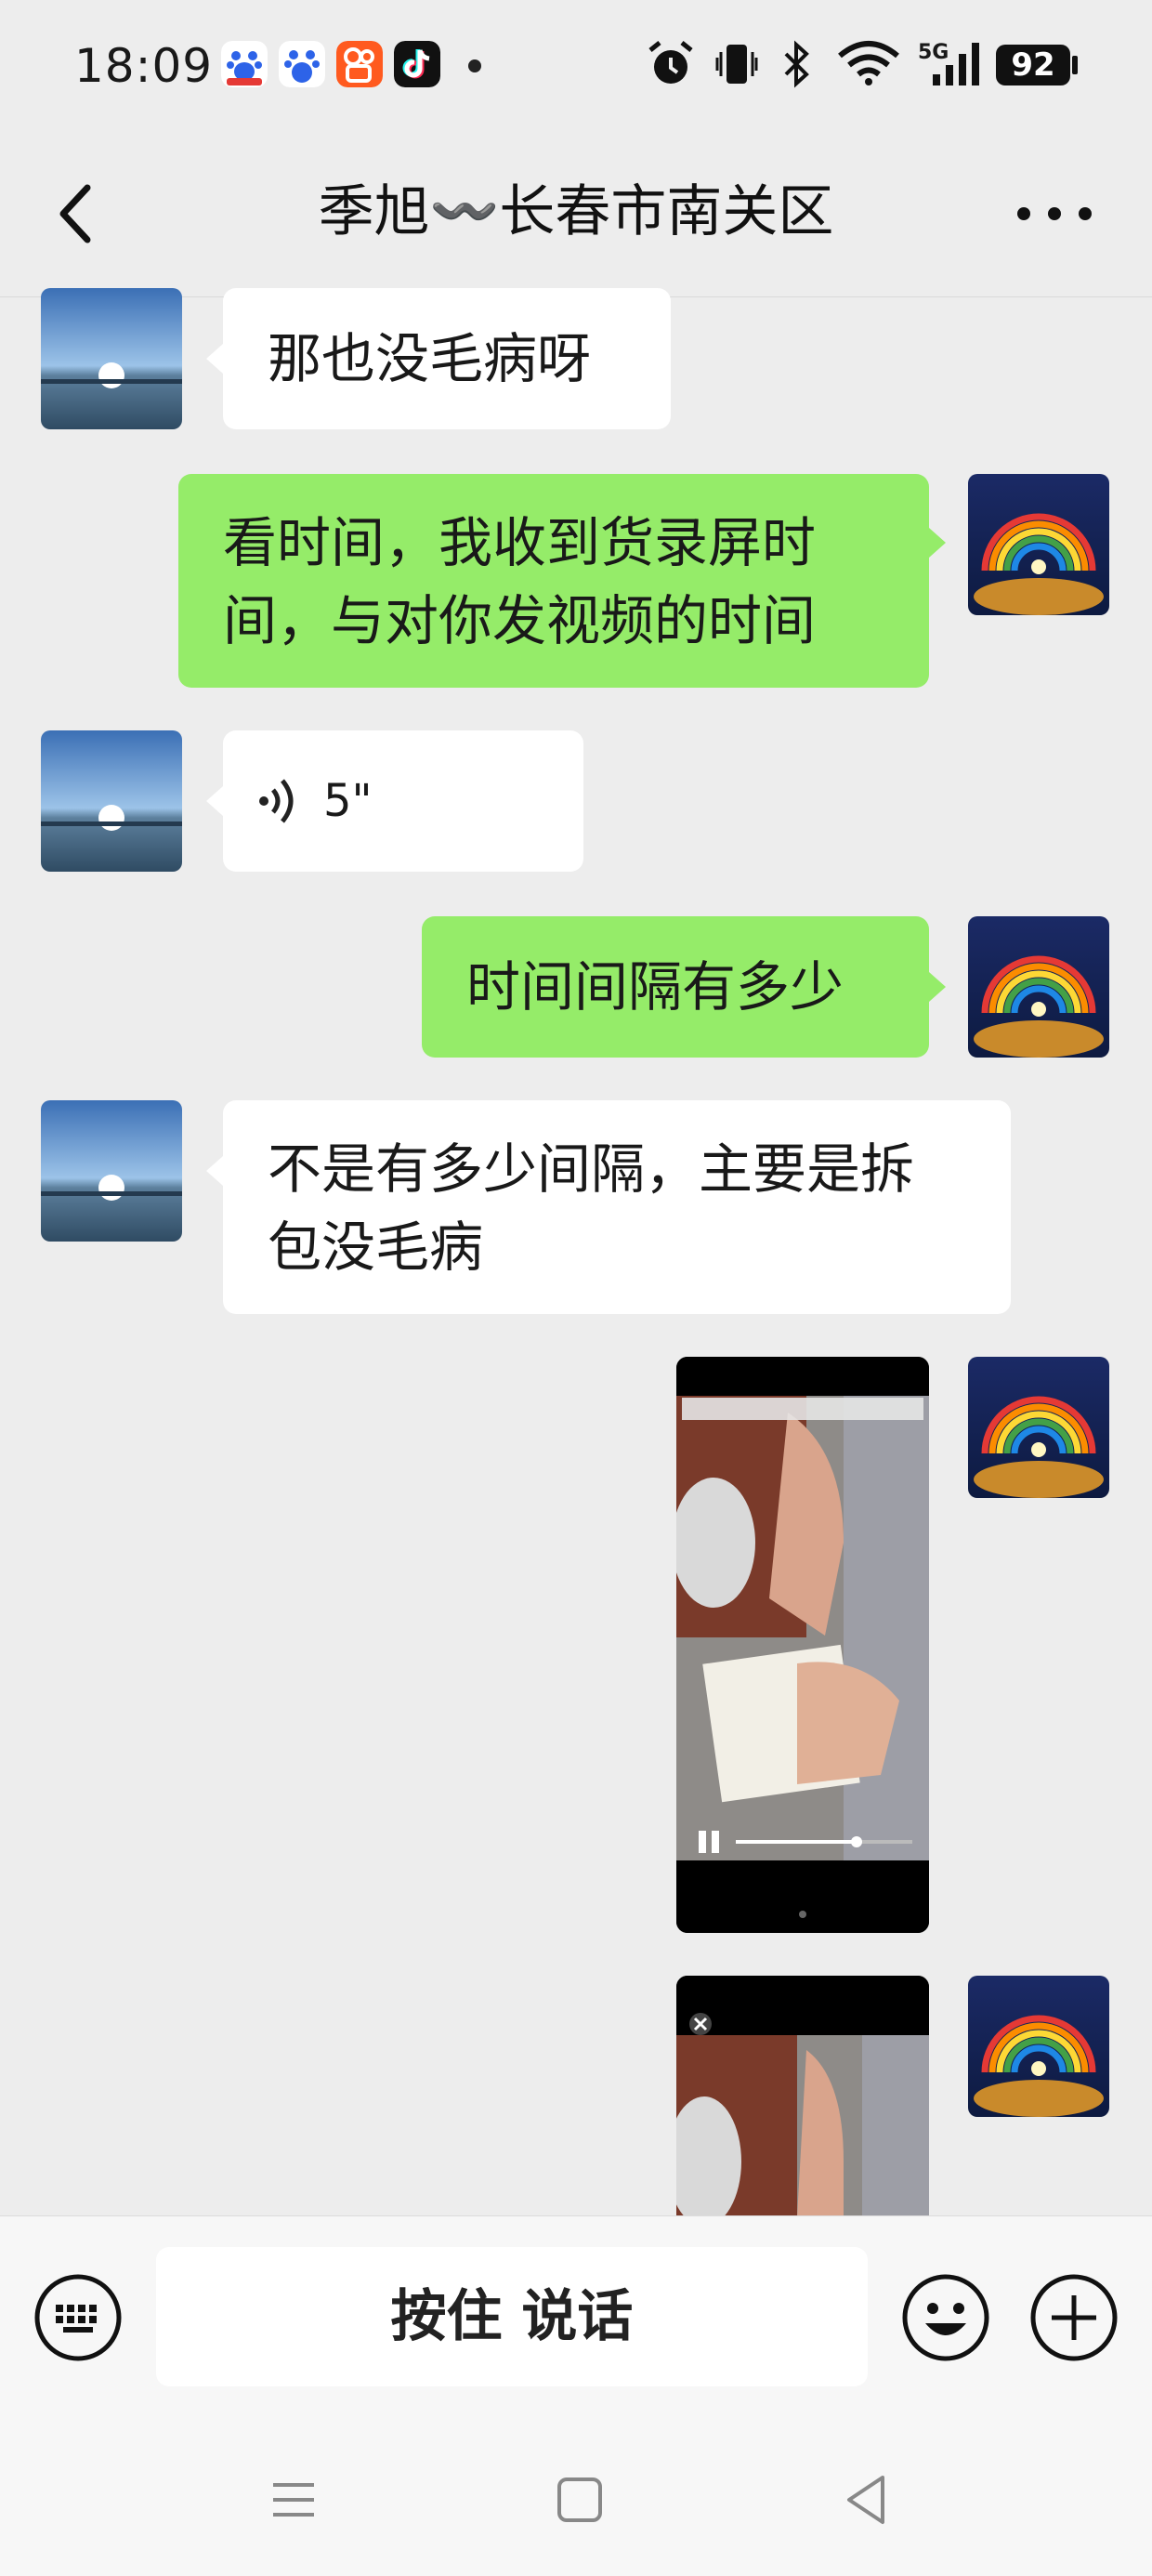  What do you see at coordinates (447, 358) in the screenshot?
I see `message-bubble-incoming: 那也没毛病呀` at bounding box center [447, 358].